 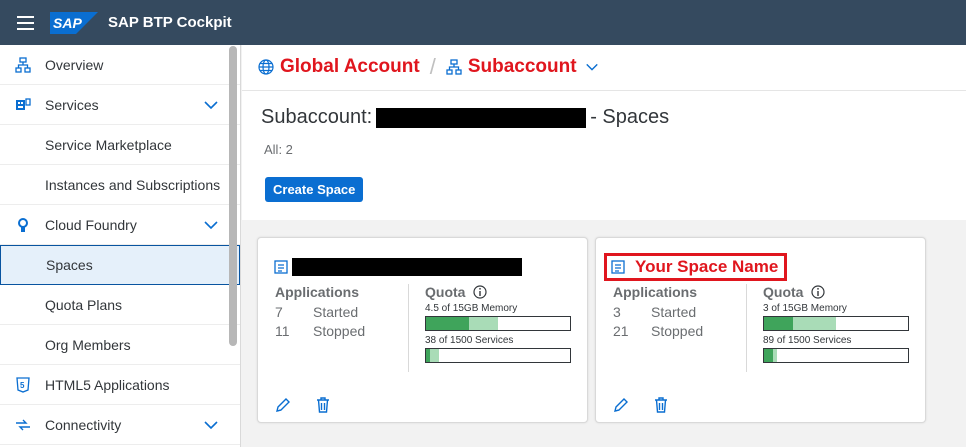 What do you see at coordinates (74, 64) in the screenshot?
I see `sidebar-item-label: Overview` at bounding box center [74, 64].